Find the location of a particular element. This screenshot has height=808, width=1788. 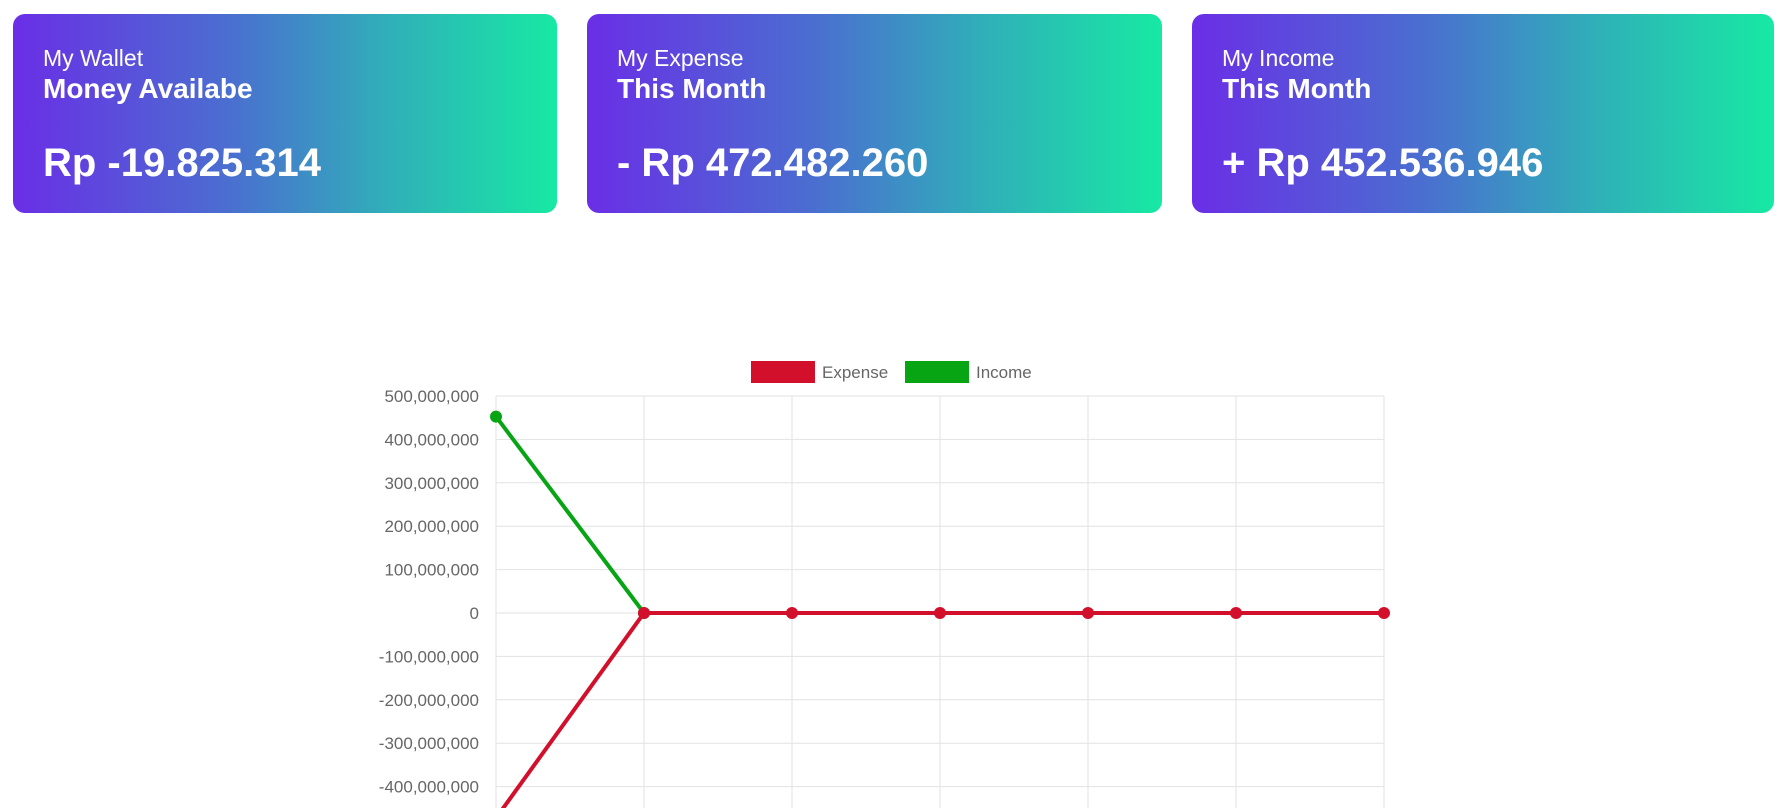

series-line-income is located at coordinates (570, 515).